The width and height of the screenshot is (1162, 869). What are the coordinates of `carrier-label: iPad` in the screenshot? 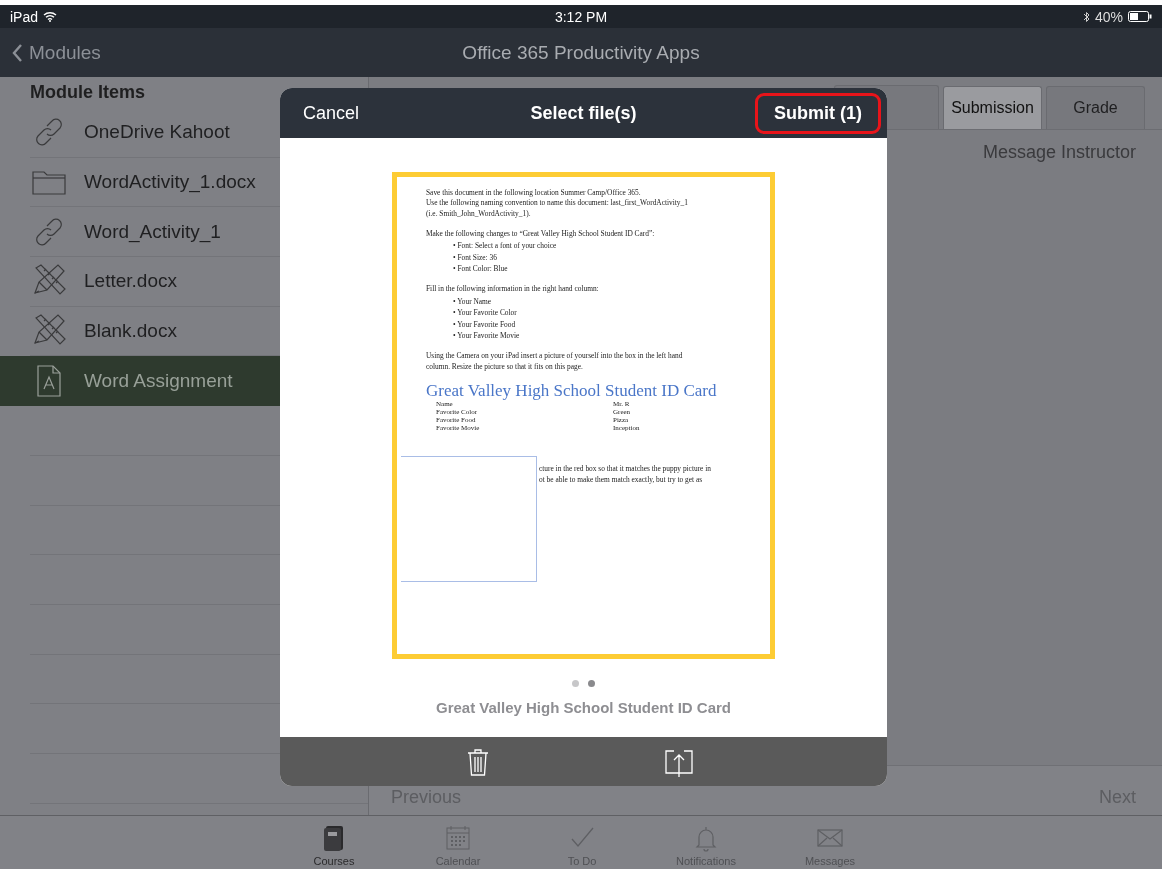 It's located at (24, 16).